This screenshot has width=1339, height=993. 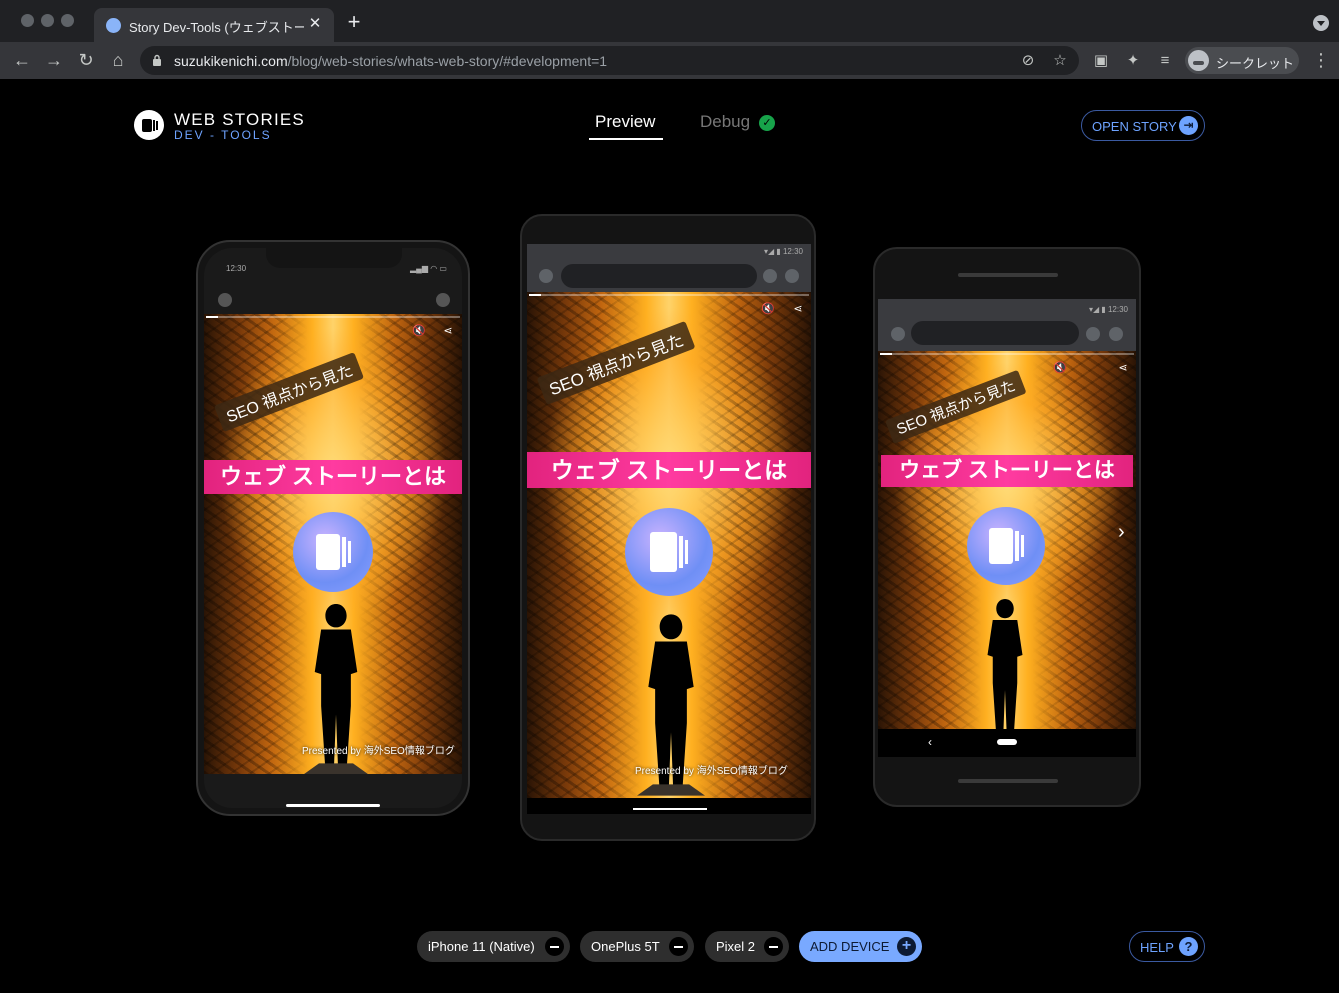 I want to click on help-button: HELP ?, so click(x=1167, y=946).